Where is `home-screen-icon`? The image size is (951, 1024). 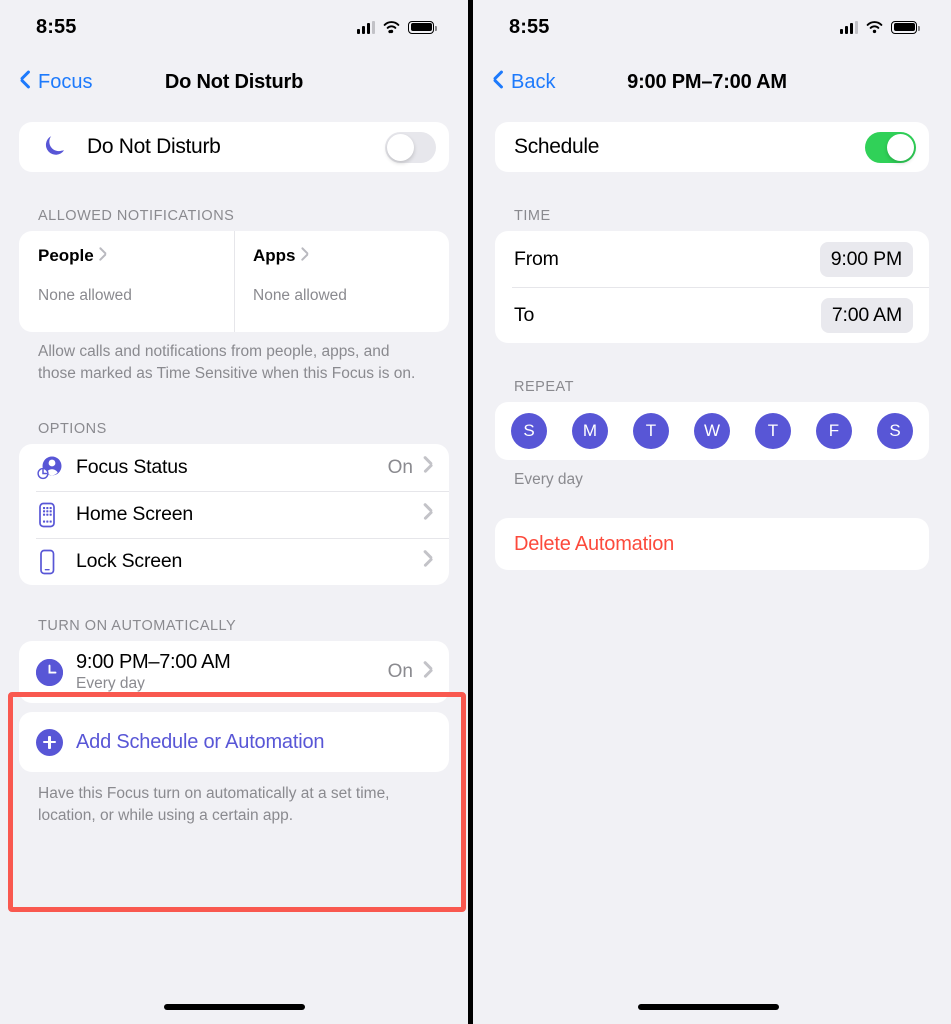 home-screen-icon is located at coordinates (56, 515).